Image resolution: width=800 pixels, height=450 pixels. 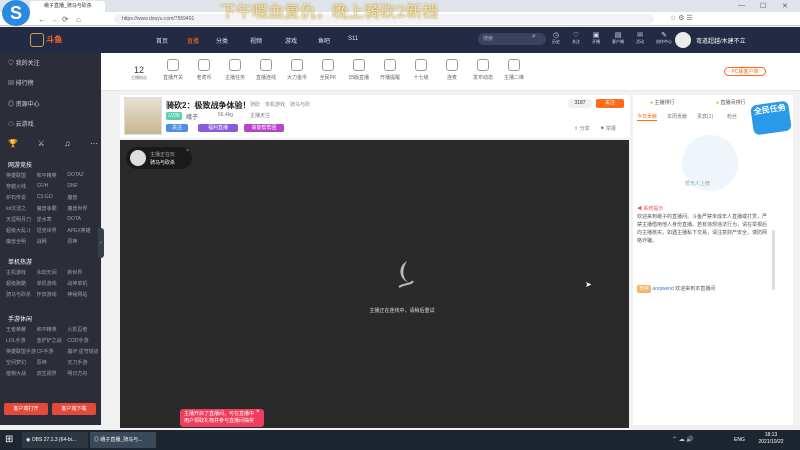 I want to click on sidebar-game-item: 魔兽全明, so click(x=21, y=241).